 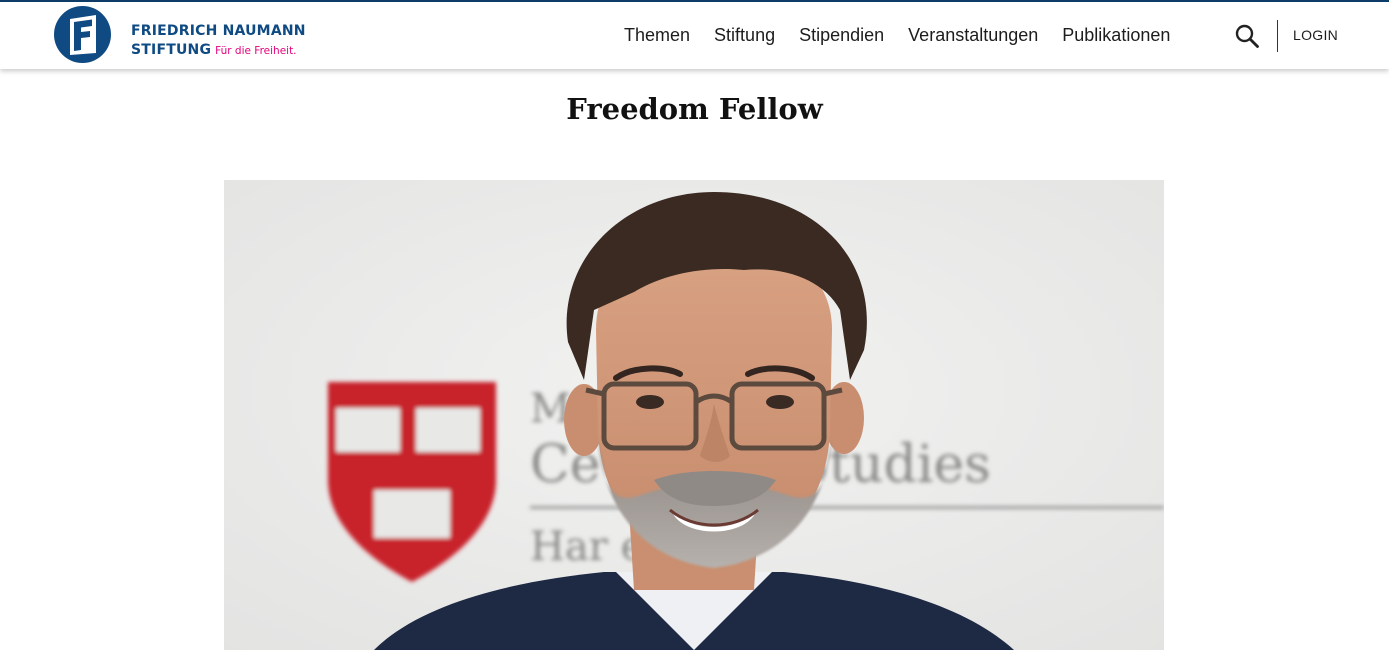 What do you see at coordinates (694, 109) in the screenshot?
I see `page-title: Freedom Fellow` at bounding box center [694, 109].